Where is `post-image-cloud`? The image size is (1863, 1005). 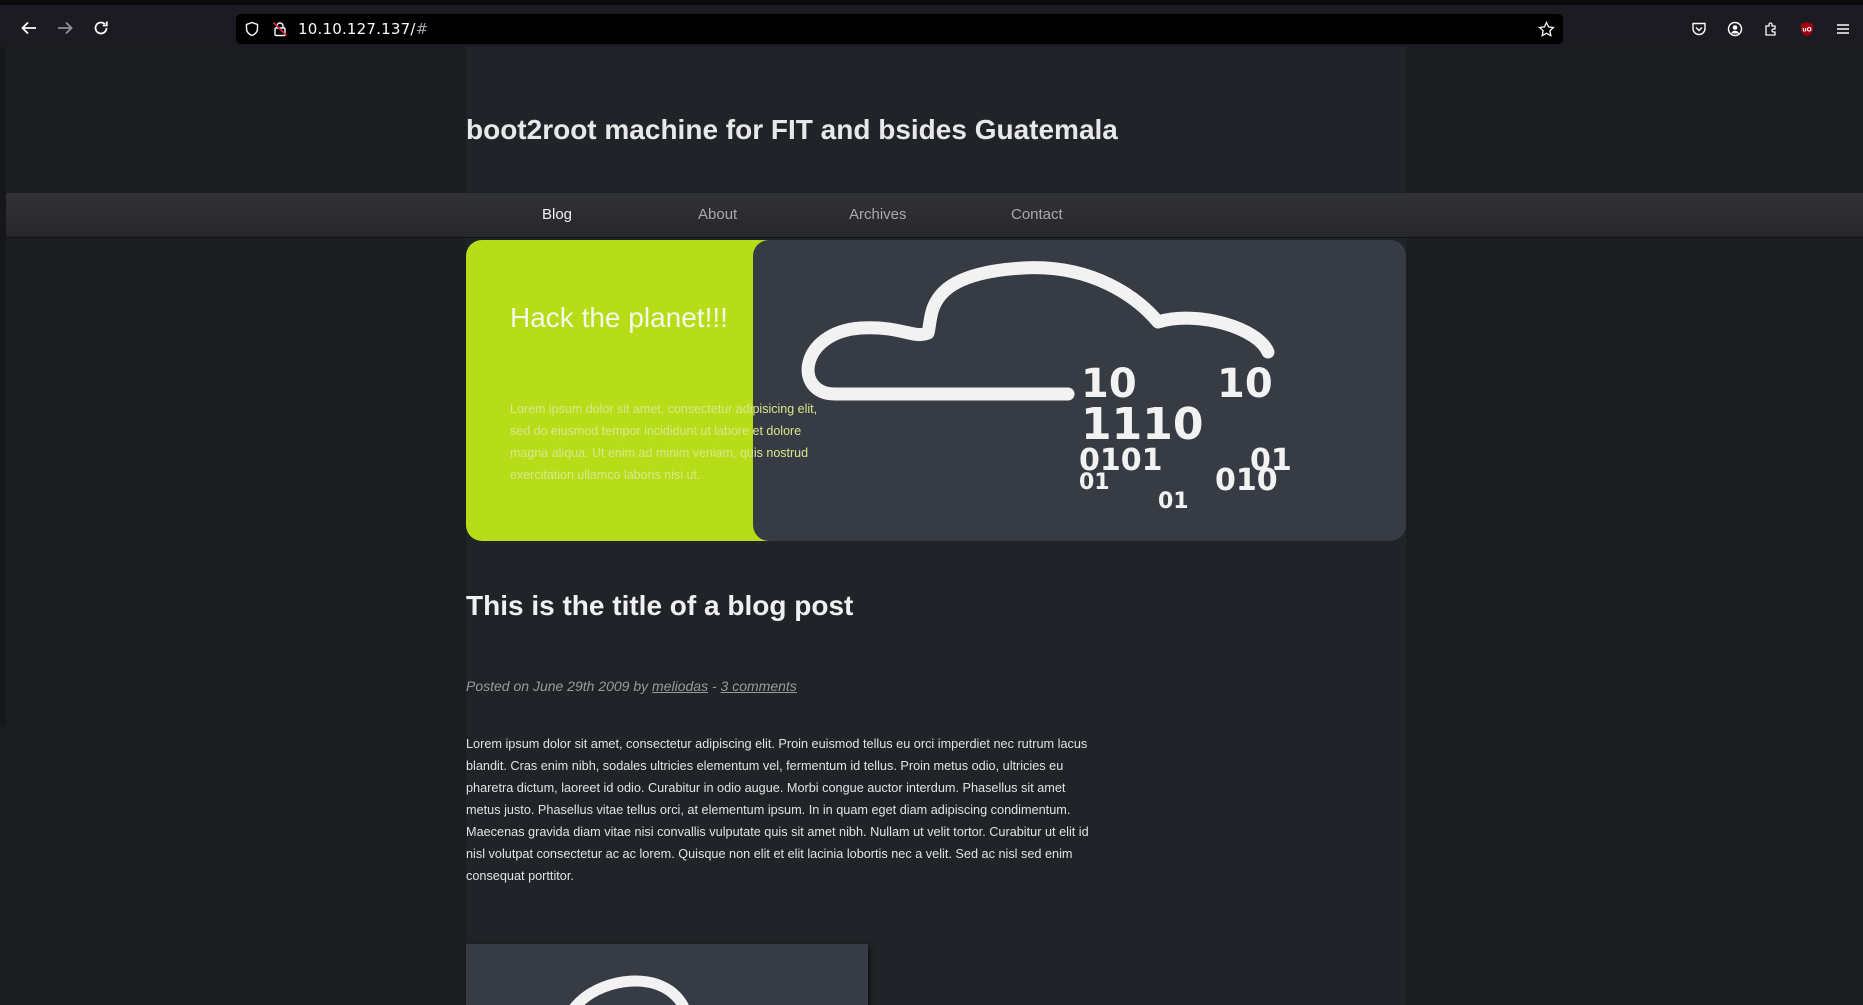 post-image-cloud is located at coordinates (629, 990).